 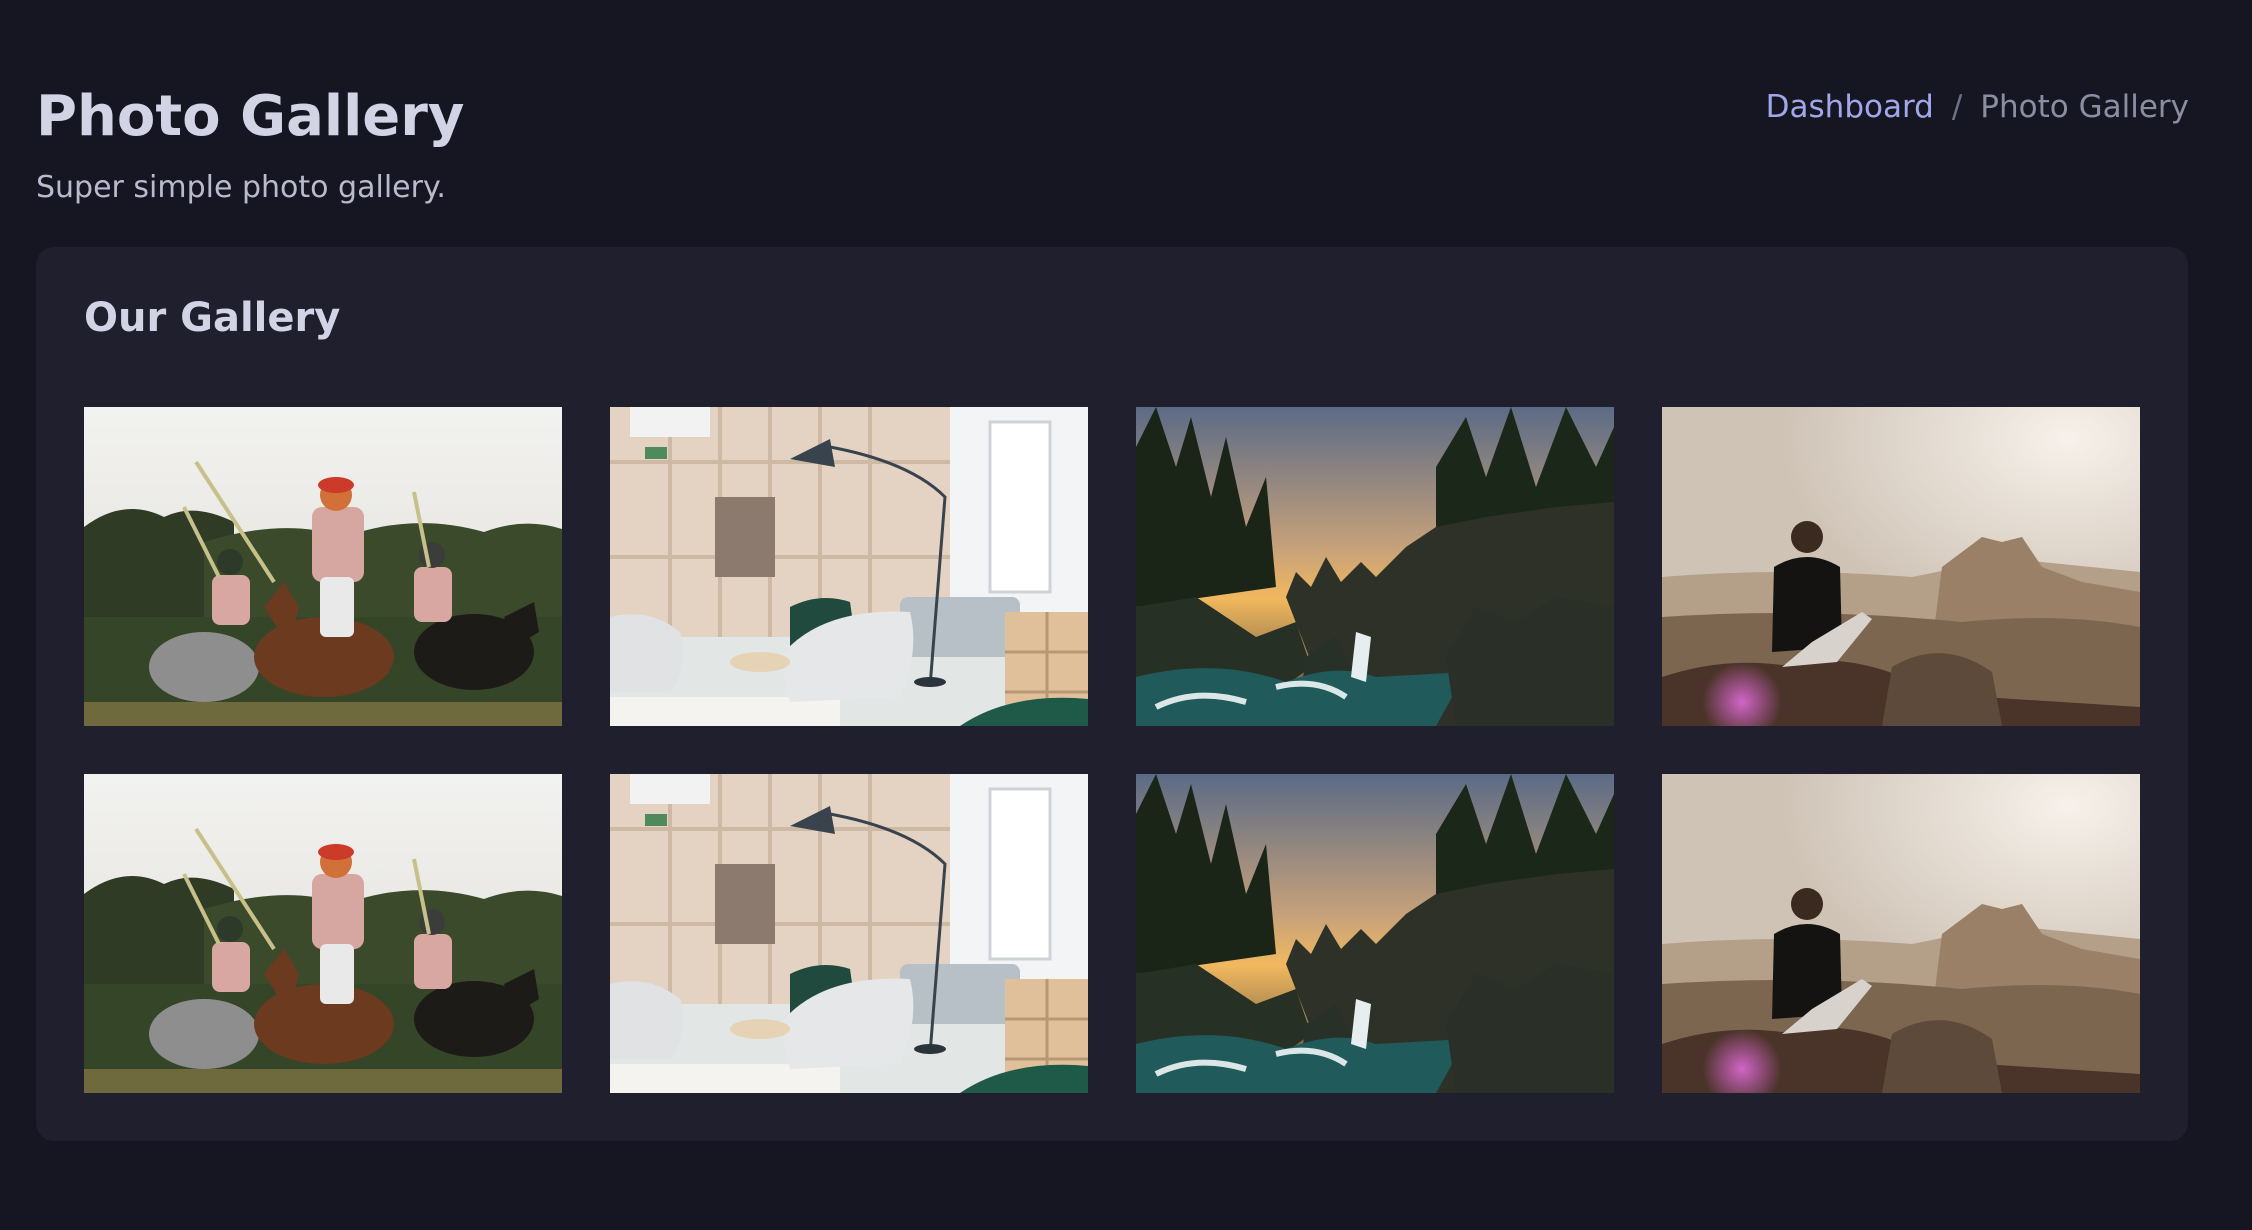 What do you see at coordinates (212, 318) in the screenshot?
I see `gallery-title: Our Gallery` at bounding box center [212, 318].